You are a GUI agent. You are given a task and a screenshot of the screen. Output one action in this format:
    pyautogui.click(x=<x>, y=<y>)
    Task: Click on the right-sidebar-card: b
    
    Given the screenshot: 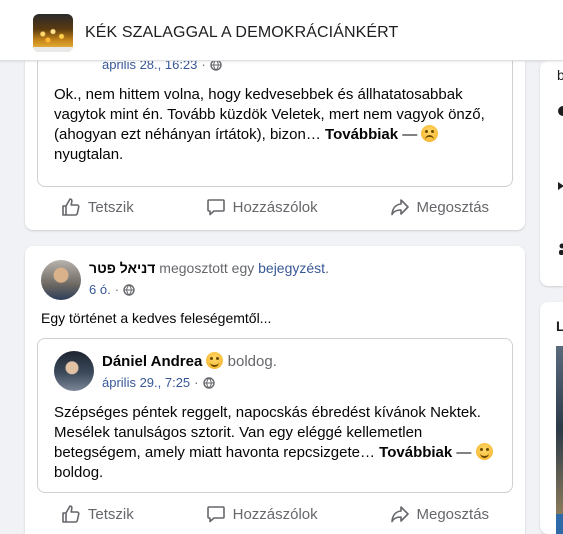 What is the action you would take?
    pyautogui.click(x=551, y=173)
    